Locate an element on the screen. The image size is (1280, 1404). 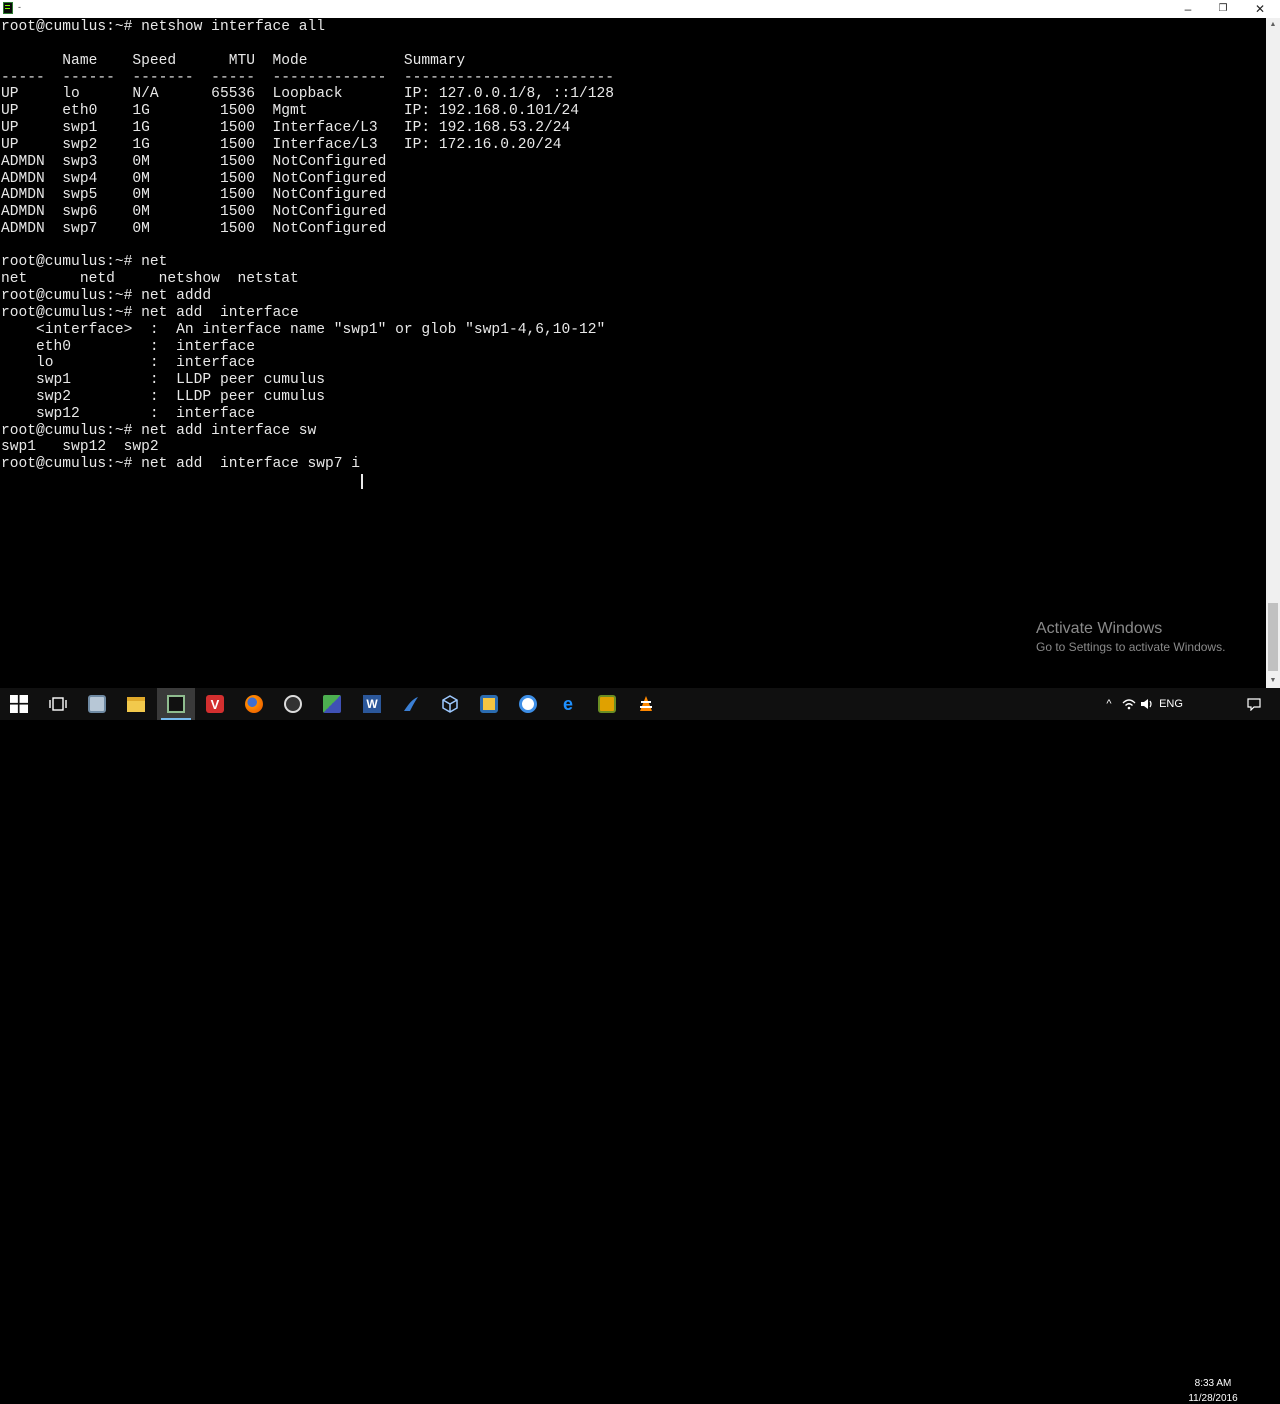
clock-date: 11/28/2016 is located at coordinates (1213, 1398).